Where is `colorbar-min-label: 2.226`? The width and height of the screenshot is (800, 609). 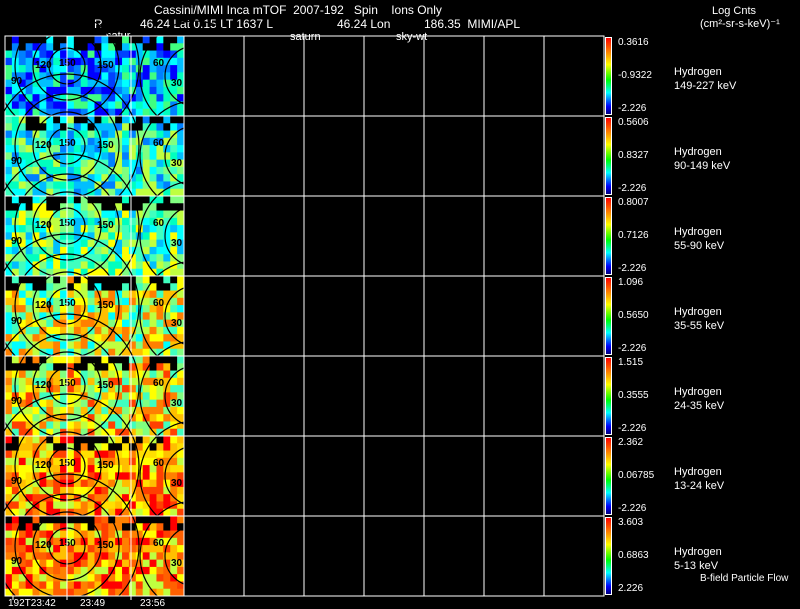 colorbar-min-label: 2.226 is located at coordinates (631, 588).